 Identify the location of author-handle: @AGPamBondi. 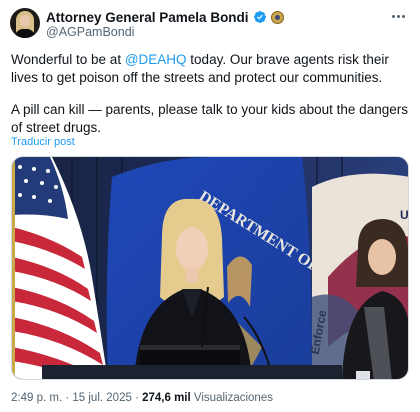
(90, 32).